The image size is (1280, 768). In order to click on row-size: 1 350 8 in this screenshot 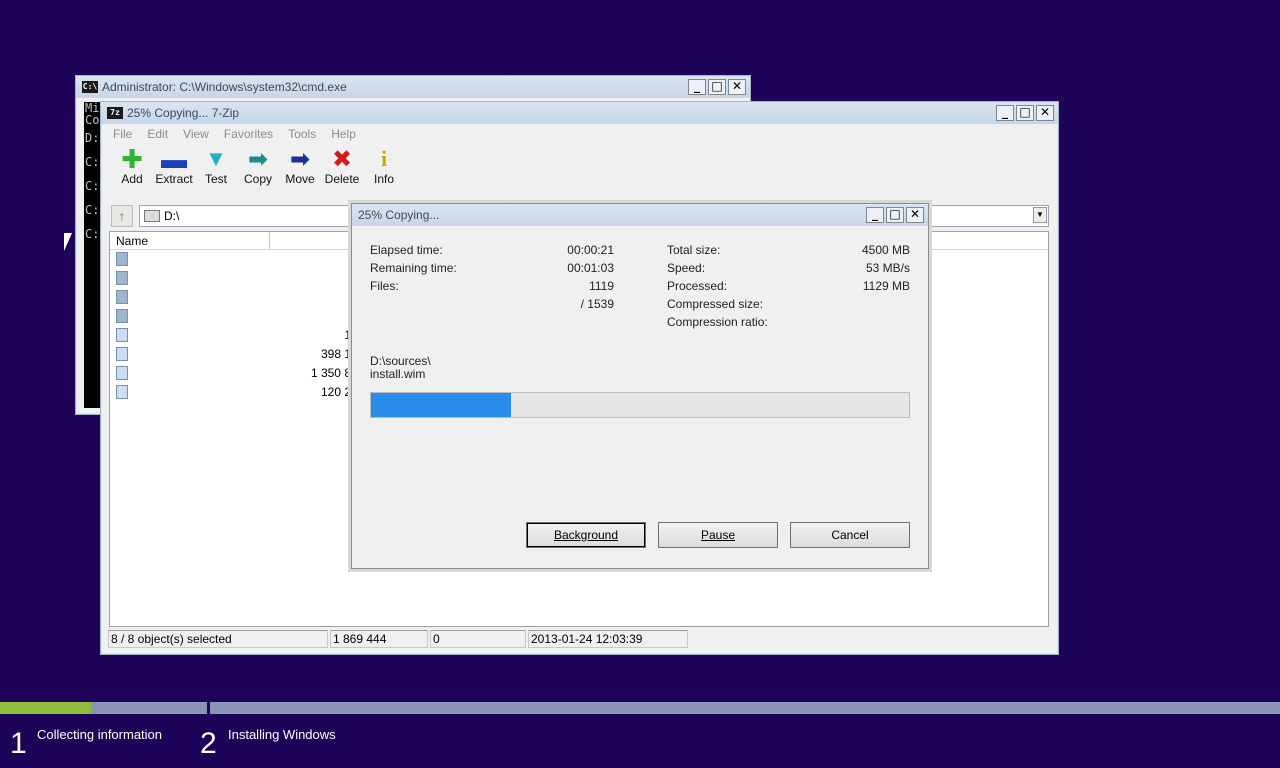, I will do `click(330, 373)`.